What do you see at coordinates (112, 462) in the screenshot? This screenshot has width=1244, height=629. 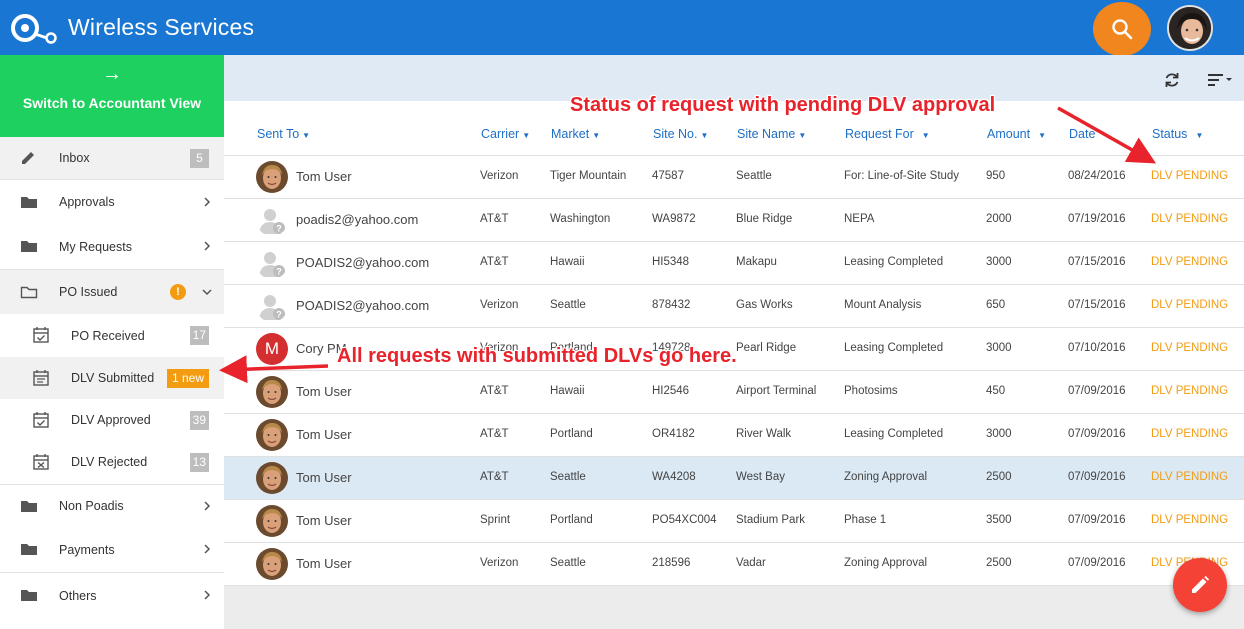 I see `sidebar-item-dlv-rejected: DLV Rejected 13` at bounding box center [112, 462].